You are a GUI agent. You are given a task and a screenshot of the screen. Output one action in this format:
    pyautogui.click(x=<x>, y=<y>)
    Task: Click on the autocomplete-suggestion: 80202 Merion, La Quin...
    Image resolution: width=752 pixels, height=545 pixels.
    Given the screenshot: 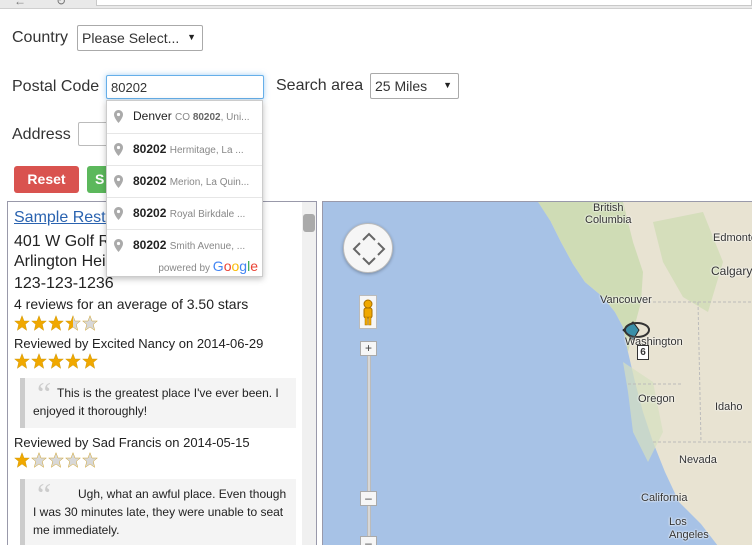 What is the action you would take?
    pyautogui.click(x=184, y=181)
    